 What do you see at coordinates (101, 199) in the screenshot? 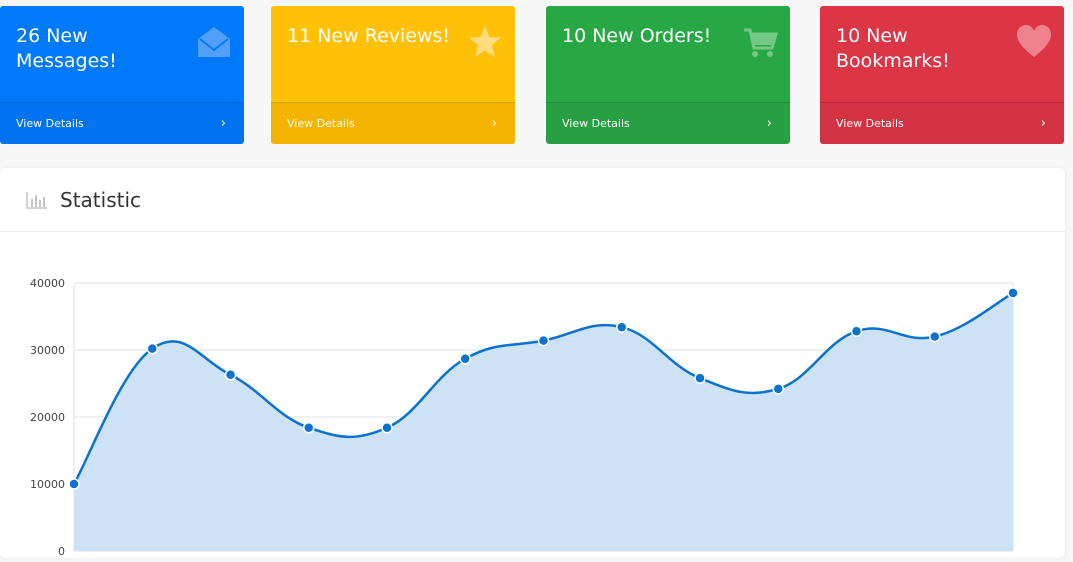
I see `panel-title: Statistic` at bounding box center [101, 199].